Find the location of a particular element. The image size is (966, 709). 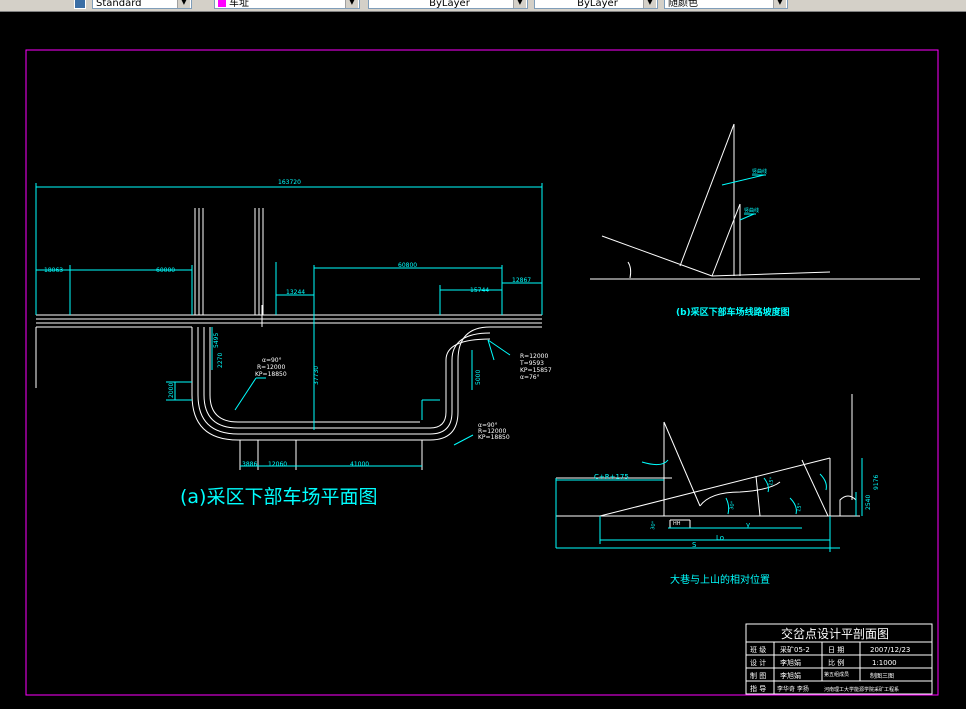

dim-12060: 12060 is located at coordinates (277, 464).